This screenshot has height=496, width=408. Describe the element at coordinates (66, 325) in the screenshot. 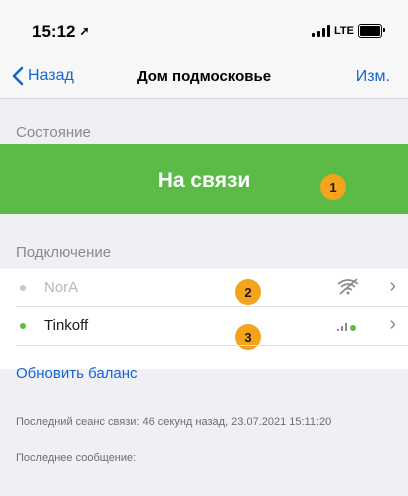

I see `connection-name: Tinkoff` at that location.